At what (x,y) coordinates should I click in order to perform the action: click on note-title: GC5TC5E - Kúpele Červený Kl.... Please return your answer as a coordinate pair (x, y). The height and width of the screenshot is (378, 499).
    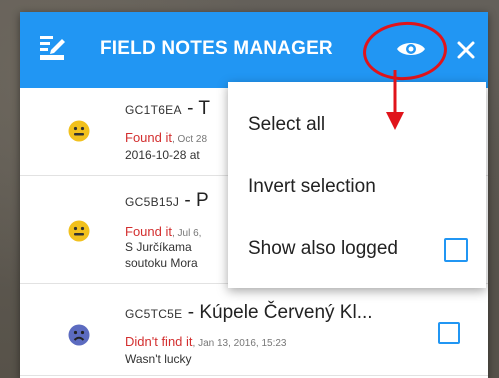
    Looking at the image, I should click on (249, 313).